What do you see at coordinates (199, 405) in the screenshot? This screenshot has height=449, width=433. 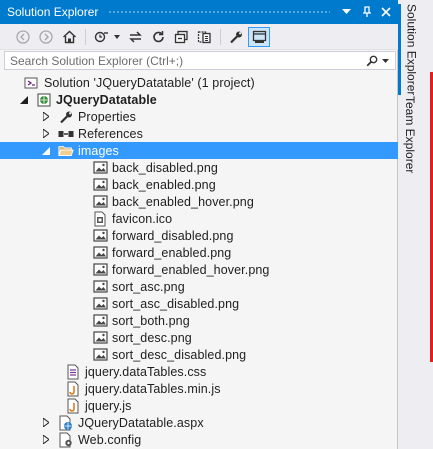 I see `tree-item-js-file: jquery.js` at bounding box center [199, 405].